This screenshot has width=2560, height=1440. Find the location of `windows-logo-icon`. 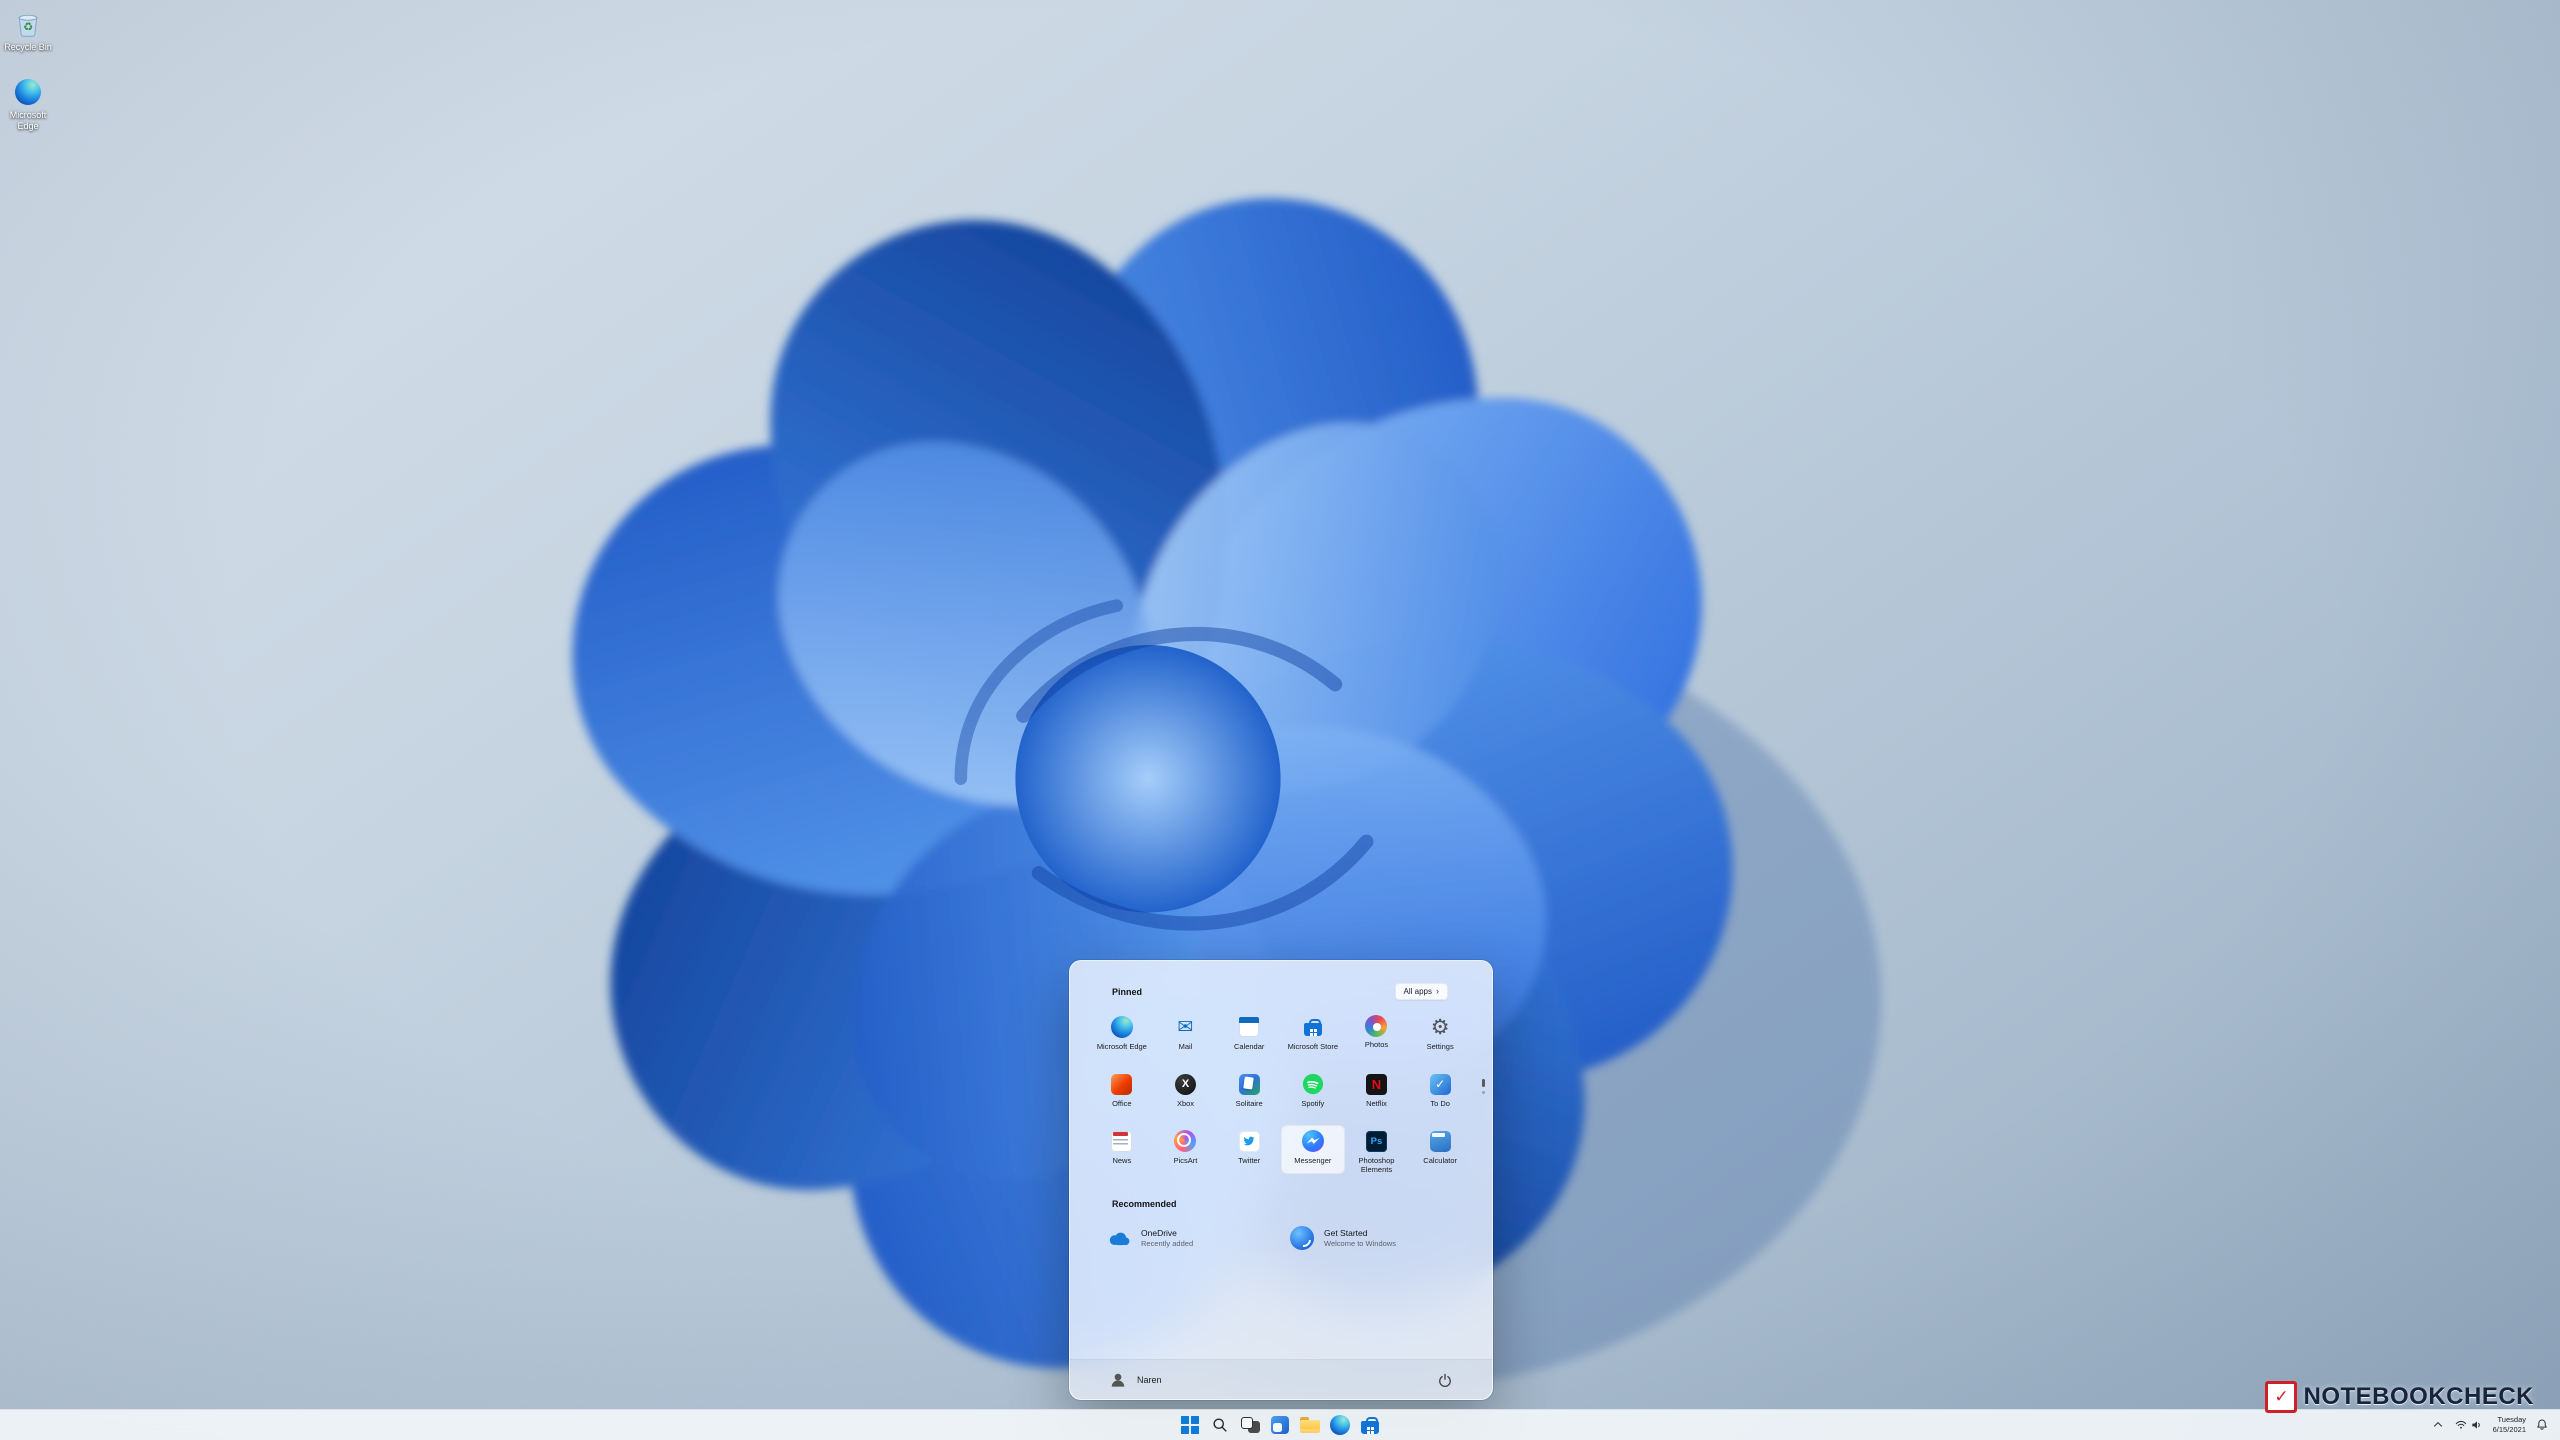

windows-logo-icon is located at coordinates (1190, 1425).